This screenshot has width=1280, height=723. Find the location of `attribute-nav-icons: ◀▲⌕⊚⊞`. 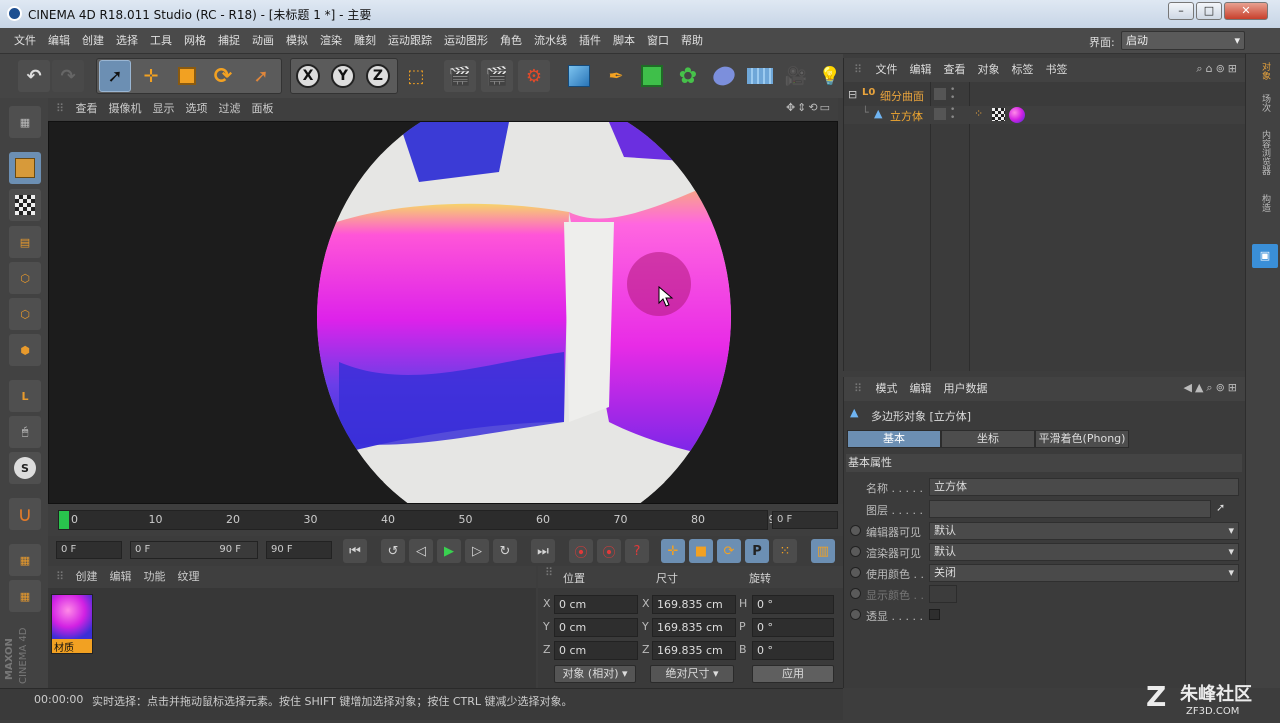

attribute-nav-icons: ◀▲⌕⊚⊞ is located at coordinates (1211, 388).